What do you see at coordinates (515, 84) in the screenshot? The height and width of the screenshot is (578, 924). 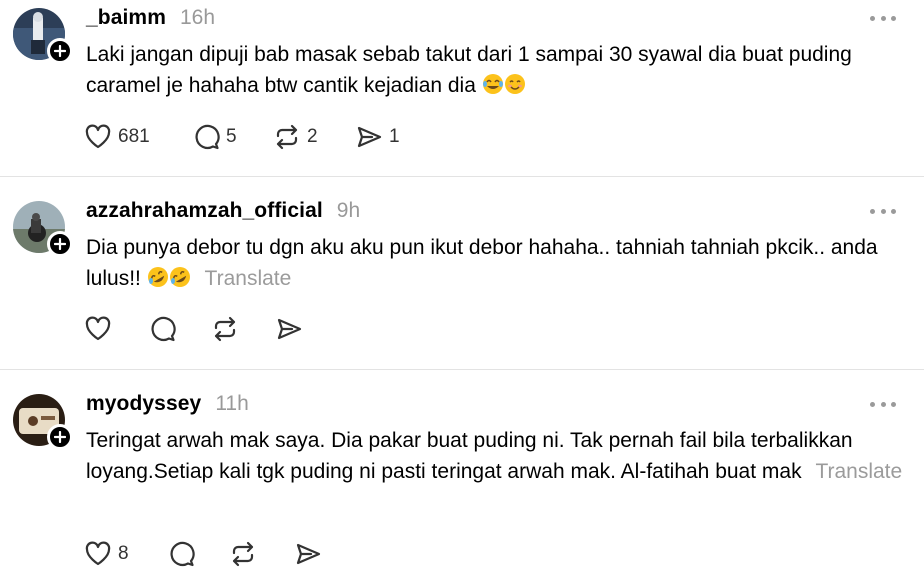 I see `smiling-face-icon` at bounding box center [515, 84].